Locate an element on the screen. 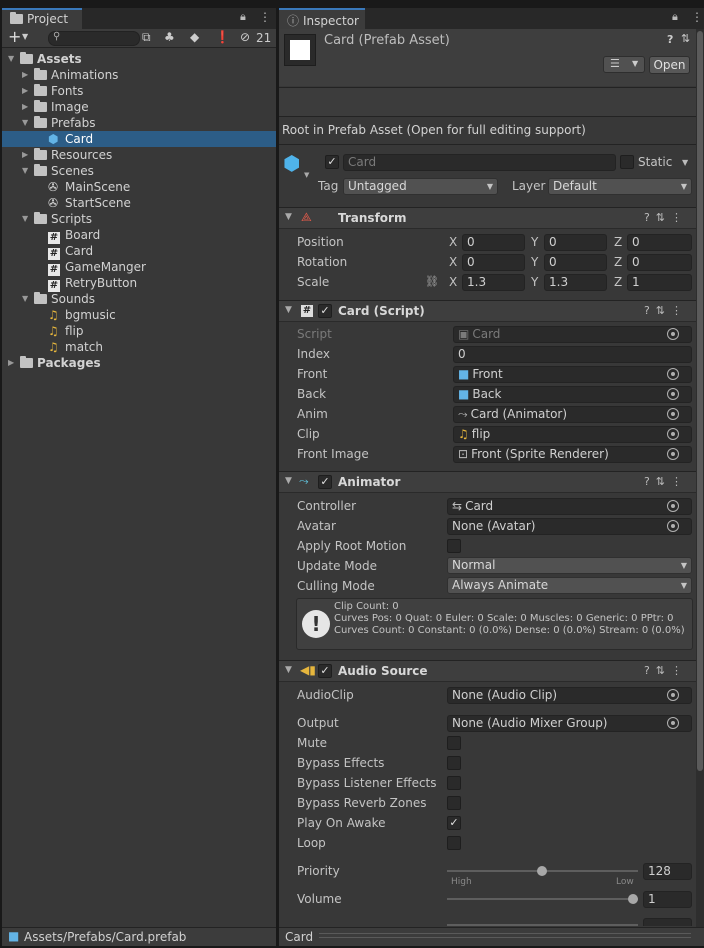  pitch-slider-track is located at coordinates (542, 925).